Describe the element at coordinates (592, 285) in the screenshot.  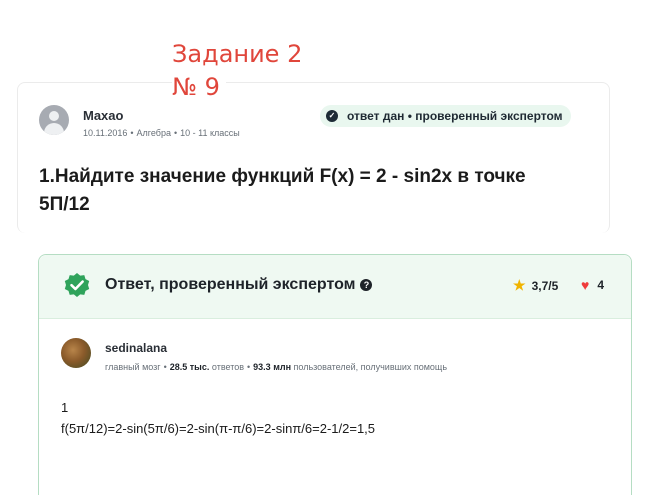
I see `answer-likes: ♥ 4` at that location.